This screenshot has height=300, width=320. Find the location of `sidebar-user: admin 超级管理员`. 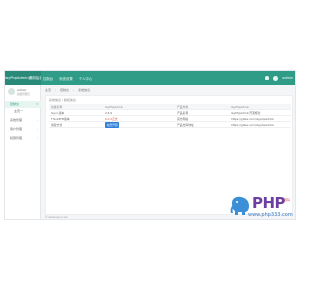

sidebar-user: admin 超级管理员 is located at coordinates (23, 92).